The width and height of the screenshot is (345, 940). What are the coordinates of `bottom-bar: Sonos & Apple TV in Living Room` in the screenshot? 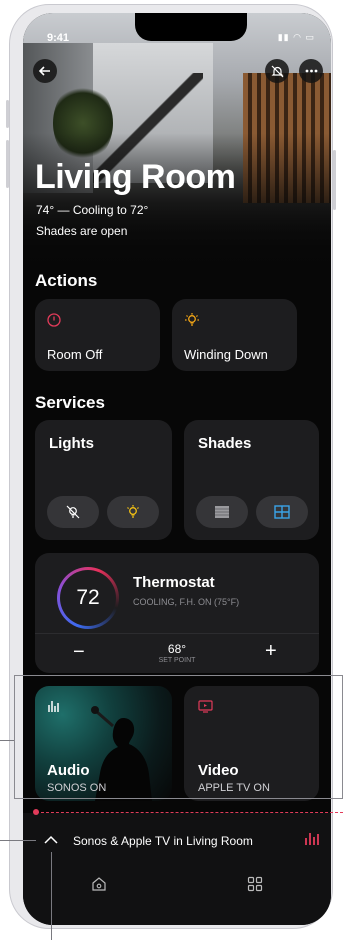 It's located at (177, 869).